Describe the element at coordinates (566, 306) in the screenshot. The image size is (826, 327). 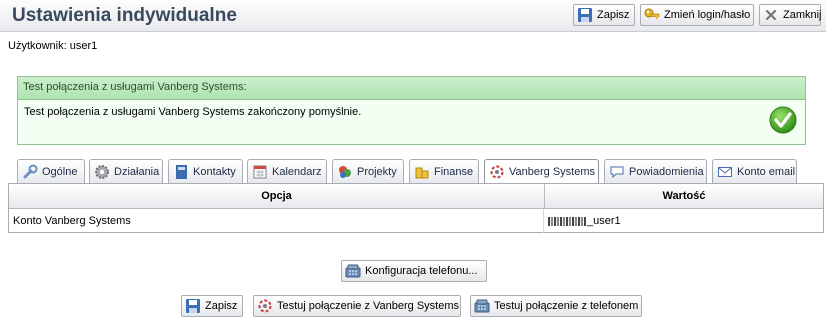
I see `test-phone-label: Testuj połączenie z telefonem` at that location.